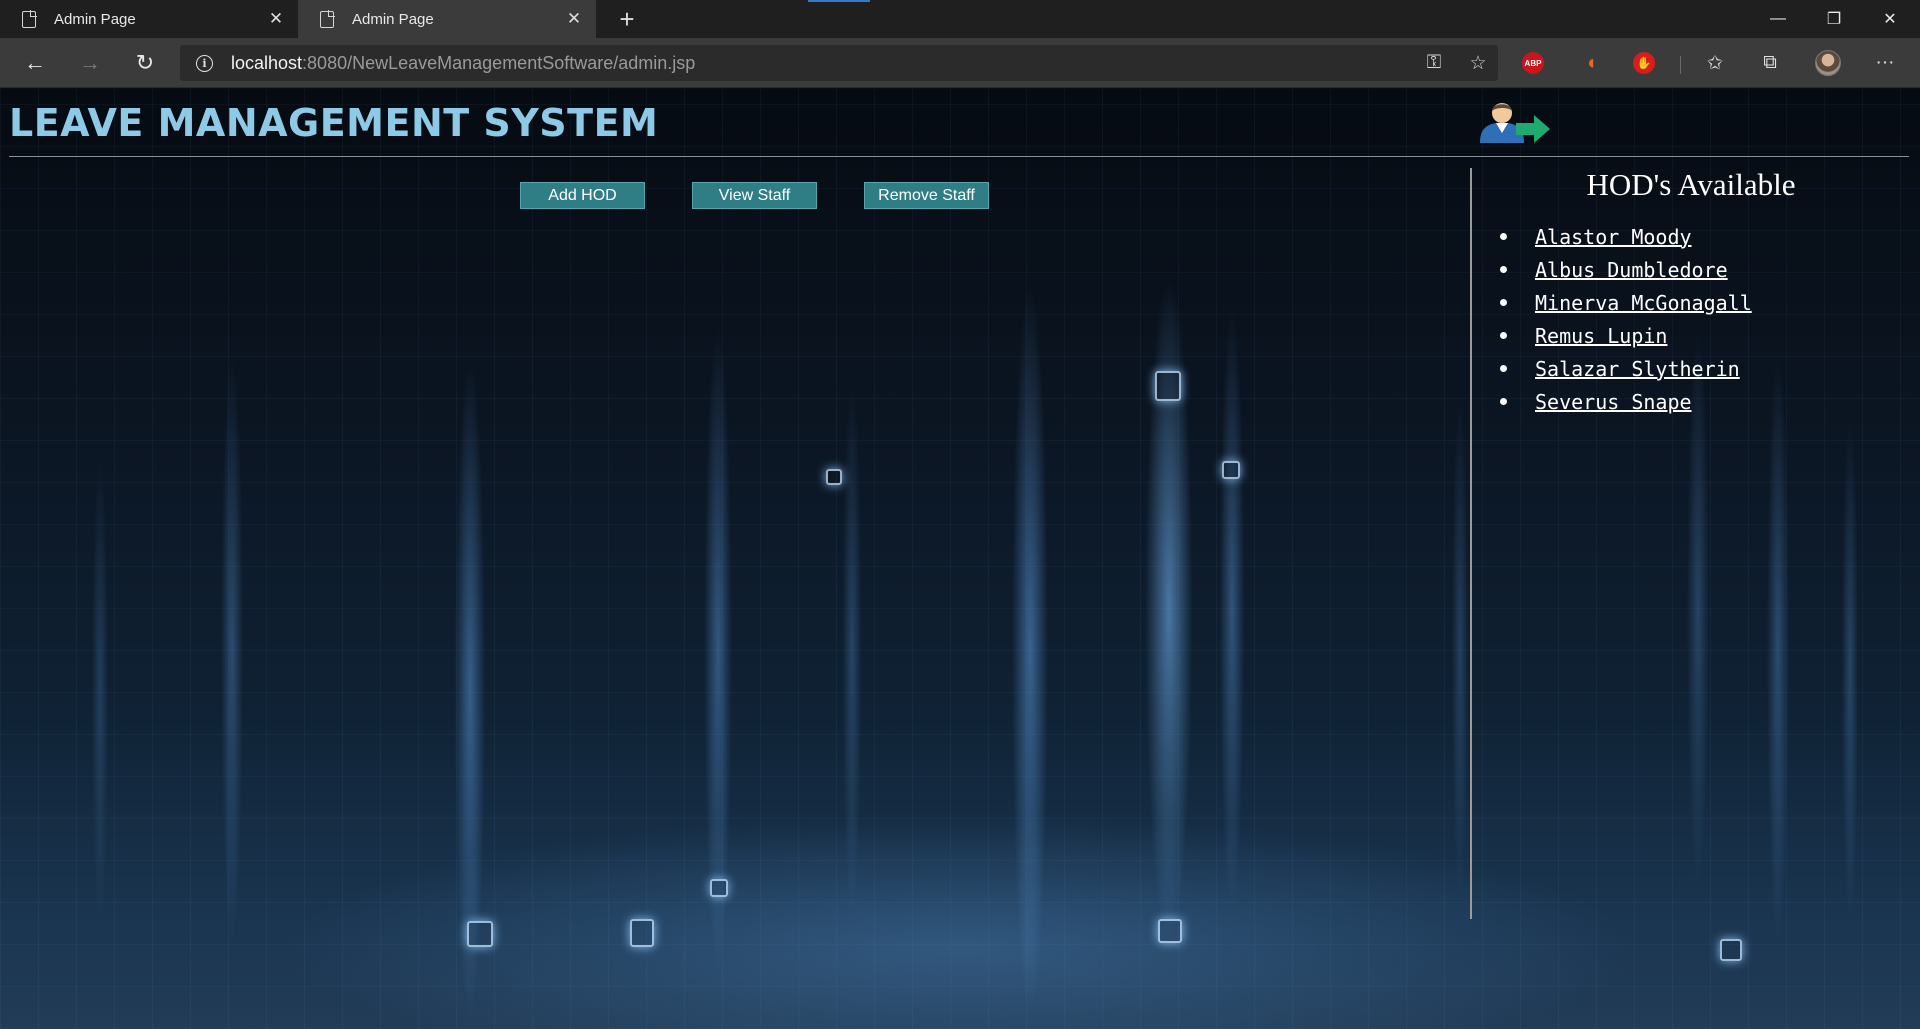 This screenshot has width=1920, height=1029. Describe the element at coordinates (334, 123) in the screenshot. I see `page-title: LEAVE MANAGEMENT SYSTEM` at that location.